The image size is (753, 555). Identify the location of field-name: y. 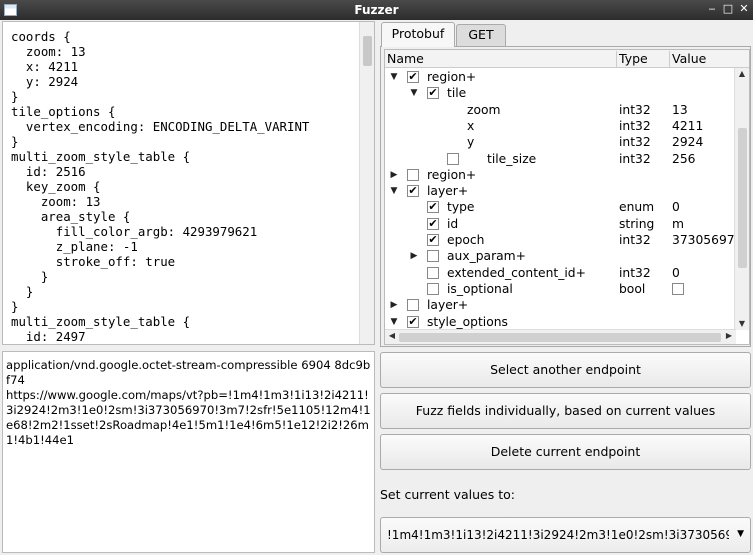
(471, 142).